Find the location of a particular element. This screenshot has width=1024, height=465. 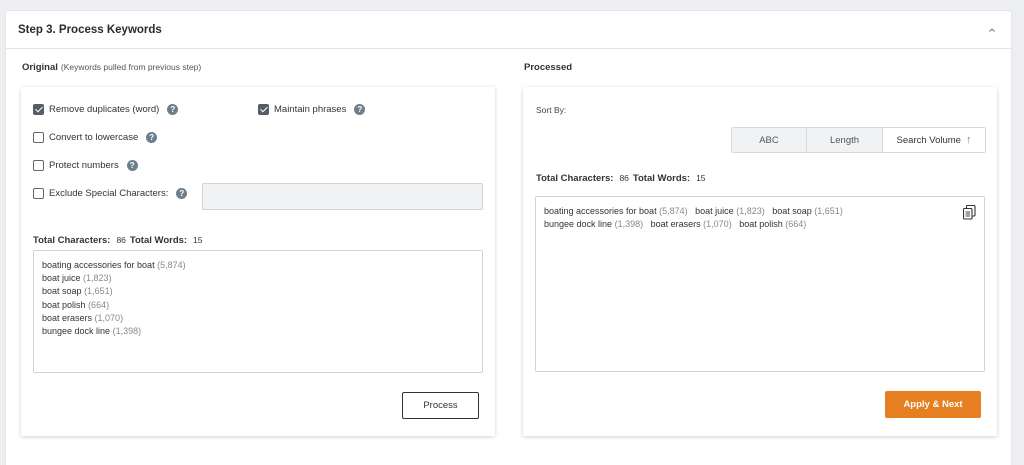

maintain-phrases-label: Maintain phrases is located at coordinates (310, 109).